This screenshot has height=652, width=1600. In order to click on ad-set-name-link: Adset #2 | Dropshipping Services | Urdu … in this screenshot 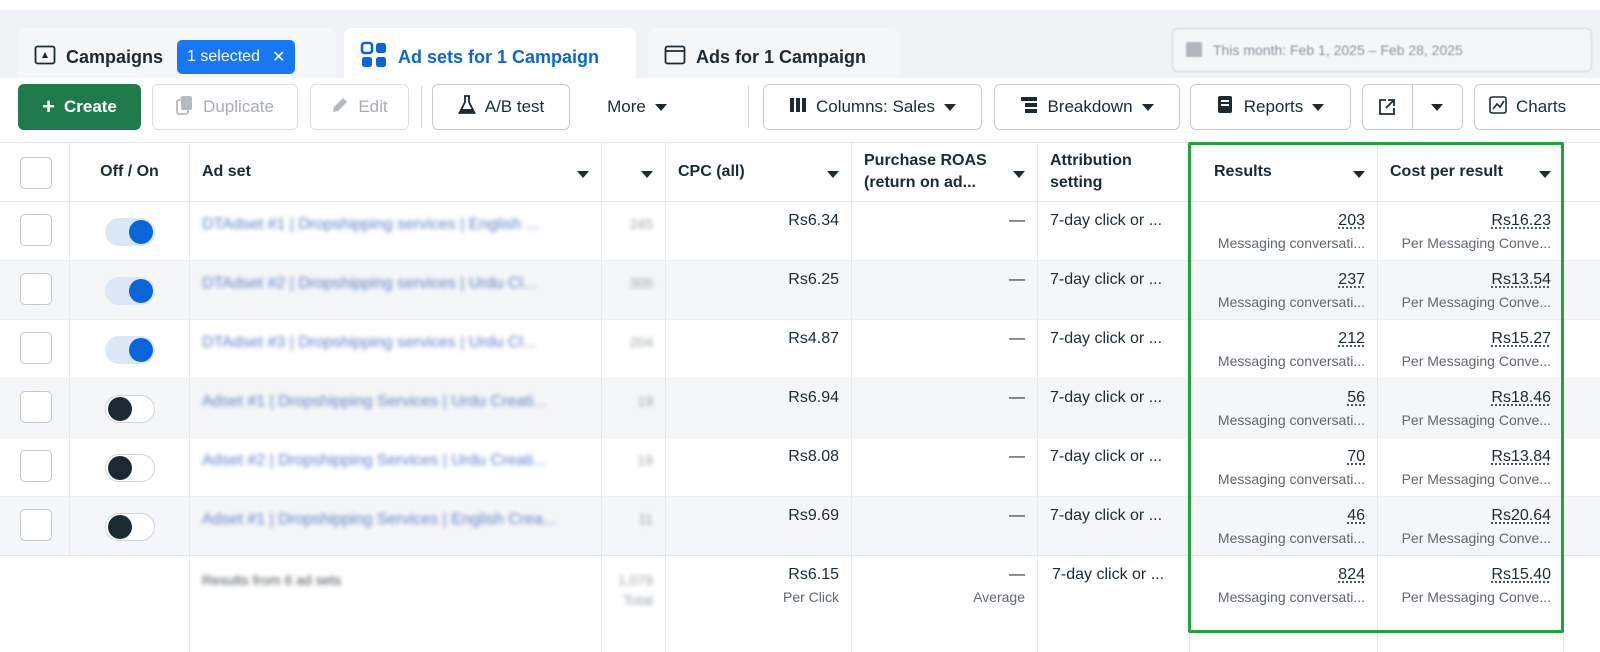, I will do `click(395, 461)`.